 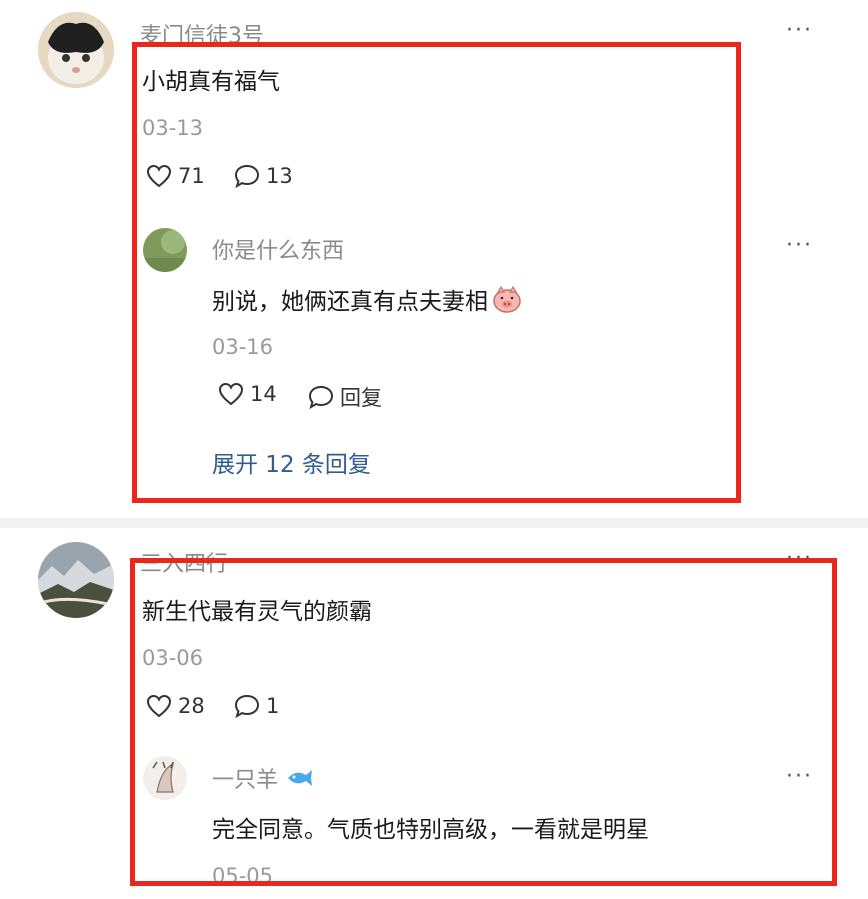 I want to click on section-divider, so click(x=434, y=523).